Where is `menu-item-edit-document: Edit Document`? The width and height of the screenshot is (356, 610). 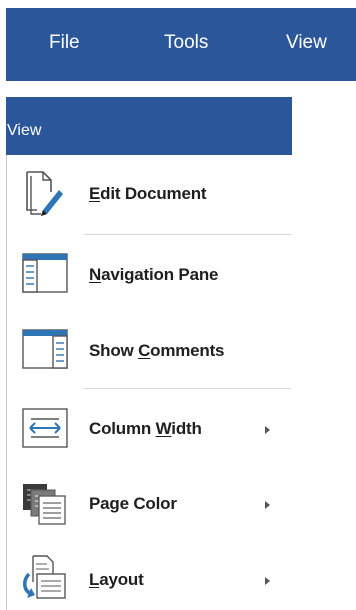
menu-item-edit-document: Edit Document is located at coordinates (149, 195).